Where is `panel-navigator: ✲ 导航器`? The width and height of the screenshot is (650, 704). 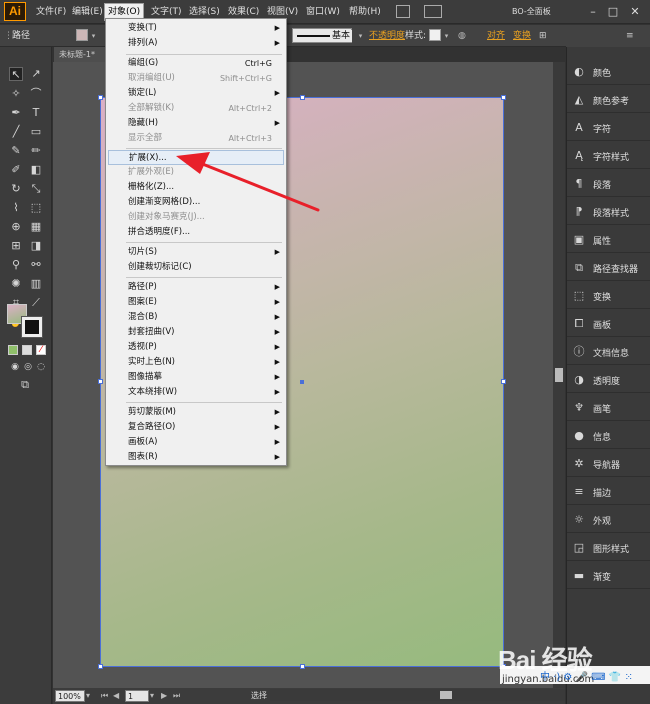 panel-navigator: ✲ 导航器 is located at coordinates (608, 464).